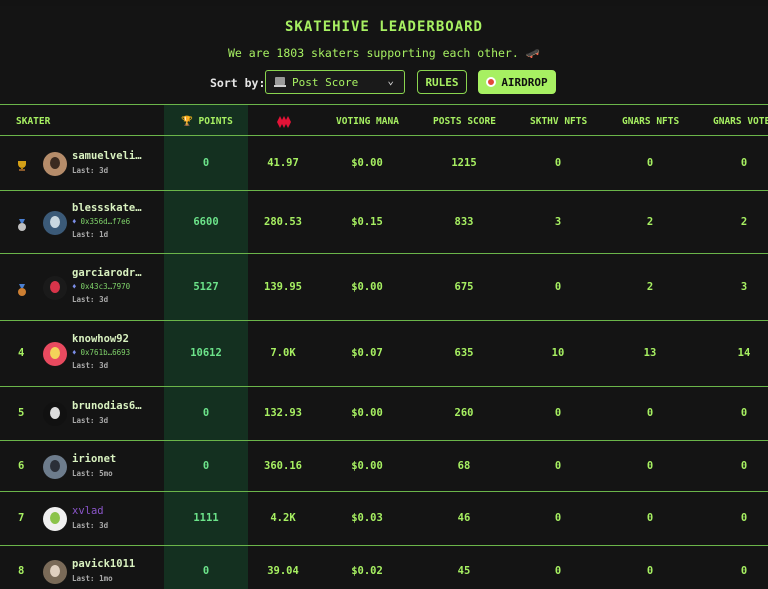  I want to click on chevron-down-icon: ⌄, so click(390, 80).